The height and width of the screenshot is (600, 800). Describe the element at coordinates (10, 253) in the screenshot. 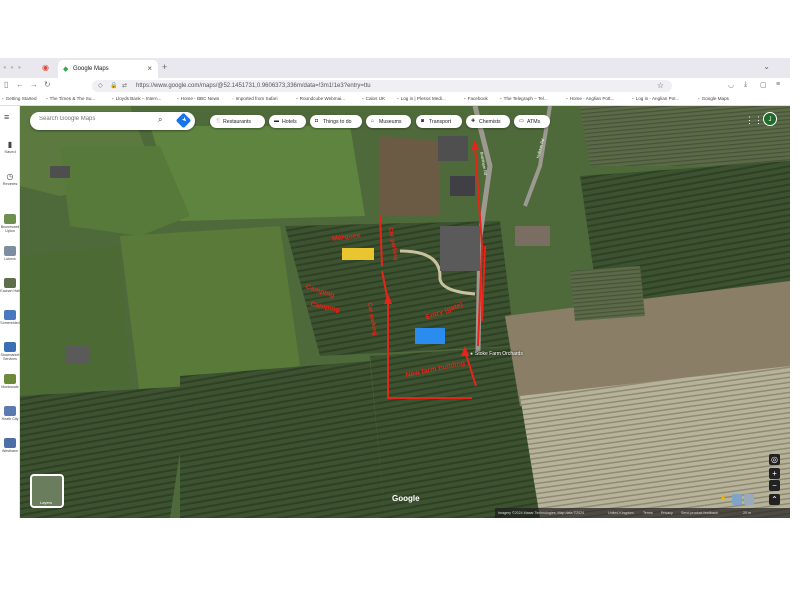

I see `recent-place: Lubeck` at that location.